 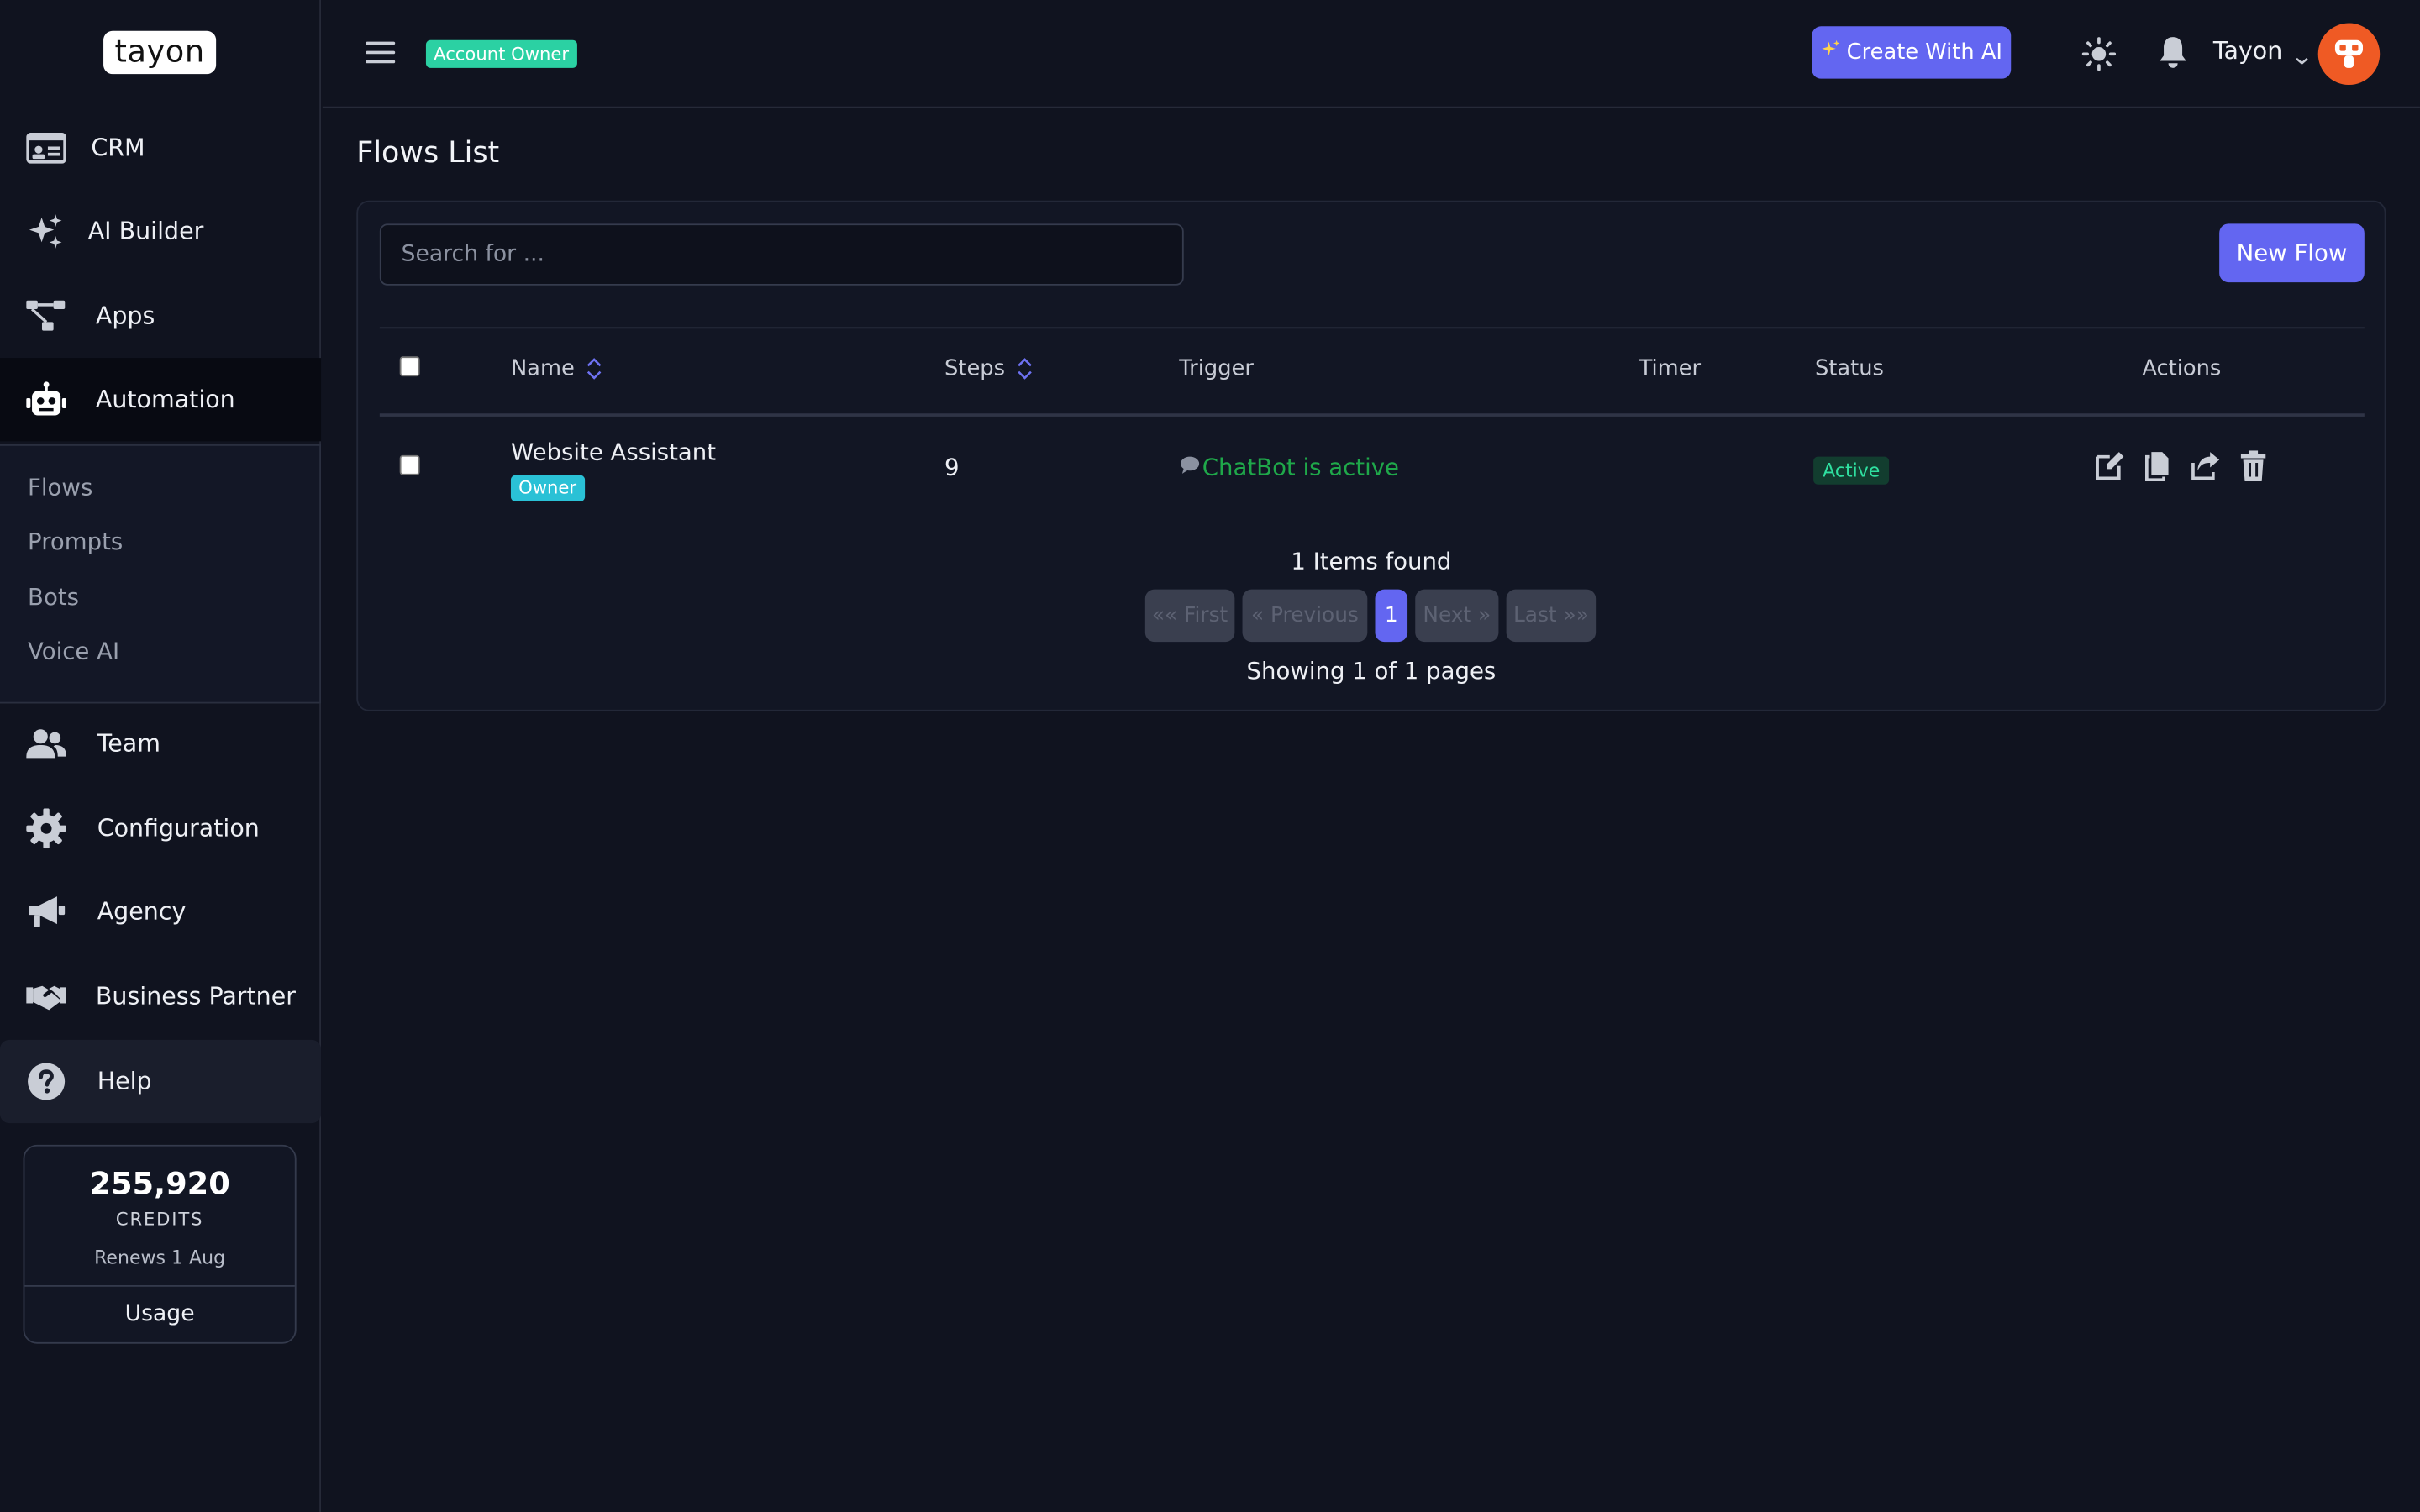 What do you see at coordinates (952, 467) in the screenshot?
I see `flow-steps: 9` at bounding box center [952, 467].